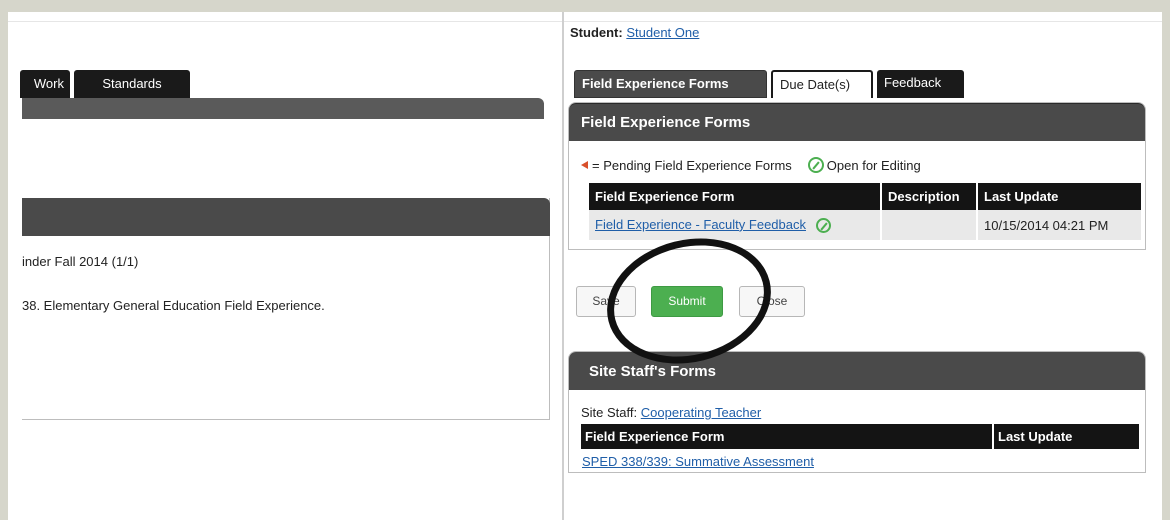 The image size is (1170, 520). I want to click on tab-due-dates: Due Date(s), so click(822, 84).